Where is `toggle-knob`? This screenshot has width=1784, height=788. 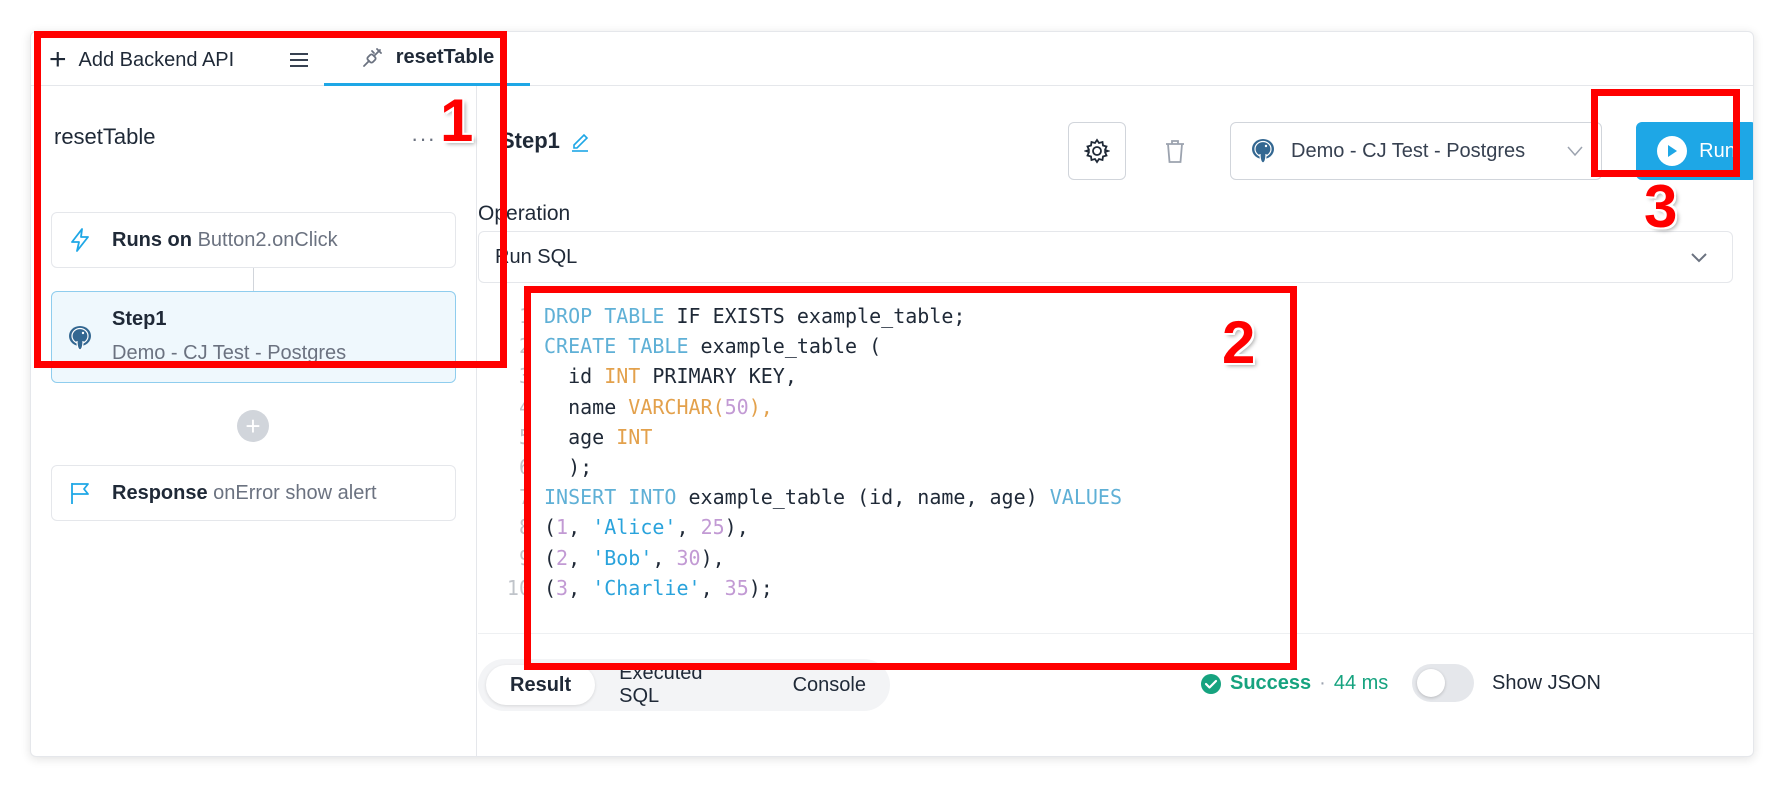
toggle-knob is located at coordinates (1431, 683).